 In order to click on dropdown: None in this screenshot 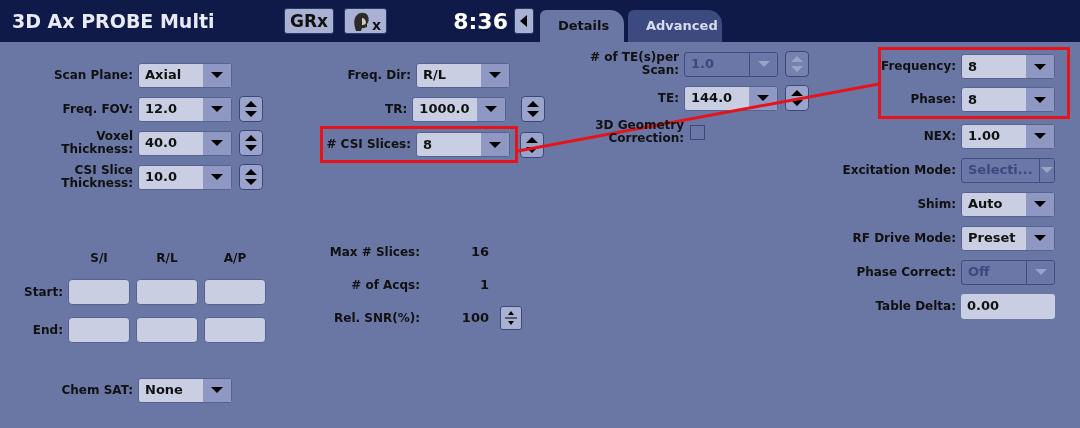, I will do `click(185, 390)`.